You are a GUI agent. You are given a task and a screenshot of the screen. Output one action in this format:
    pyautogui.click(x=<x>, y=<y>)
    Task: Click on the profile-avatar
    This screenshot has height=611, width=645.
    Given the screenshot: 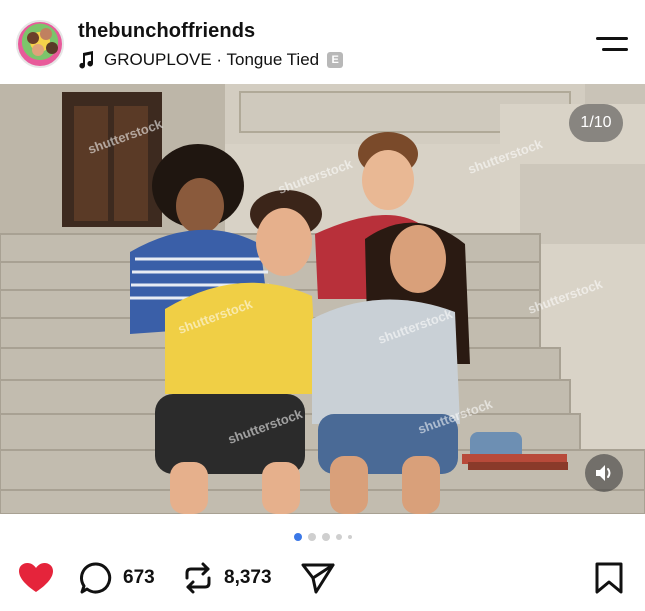 What is the action you would take?
    pyautogui.click(x=40, y=44)
    